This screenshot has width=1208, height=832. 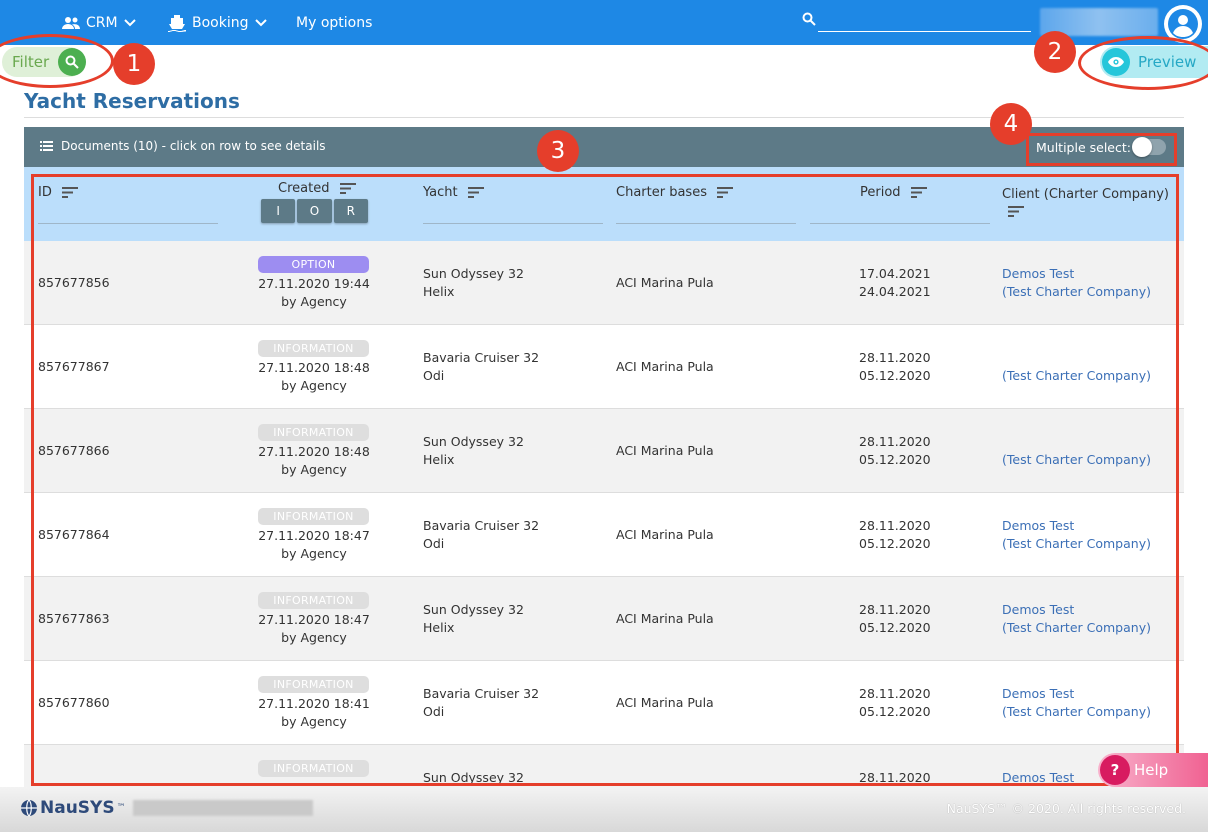 I want to click on nausys-logo: NauSYS ™, so click(x=73, y=808).